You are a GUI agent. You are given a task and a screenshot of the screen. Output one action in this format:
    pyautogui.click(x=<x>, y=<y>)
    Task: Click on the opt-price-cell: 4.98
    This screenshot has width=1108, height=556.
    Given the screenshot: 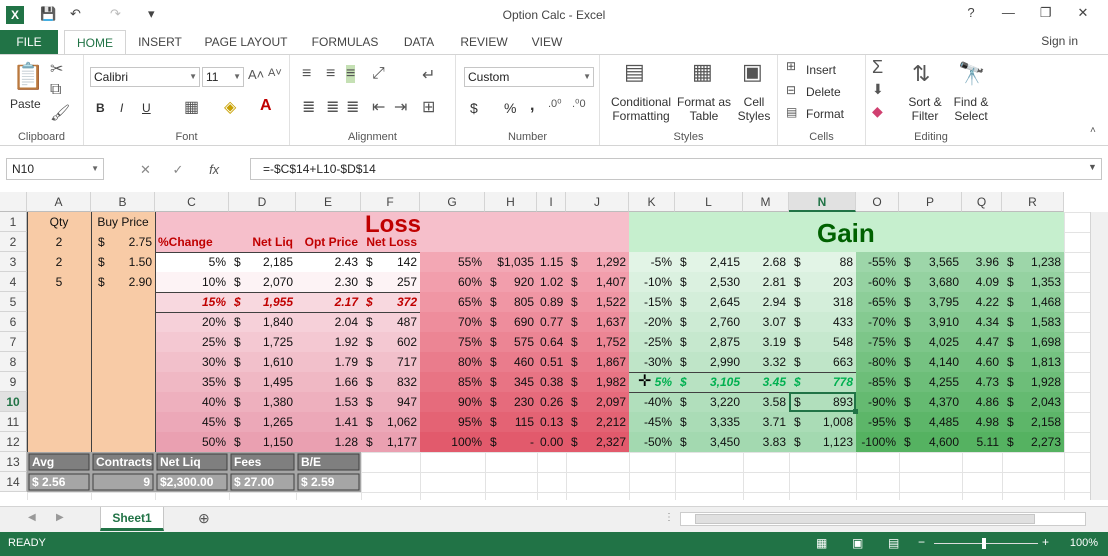 What is the action you would take?
    pyautogui.click(x=982, y=422)
    